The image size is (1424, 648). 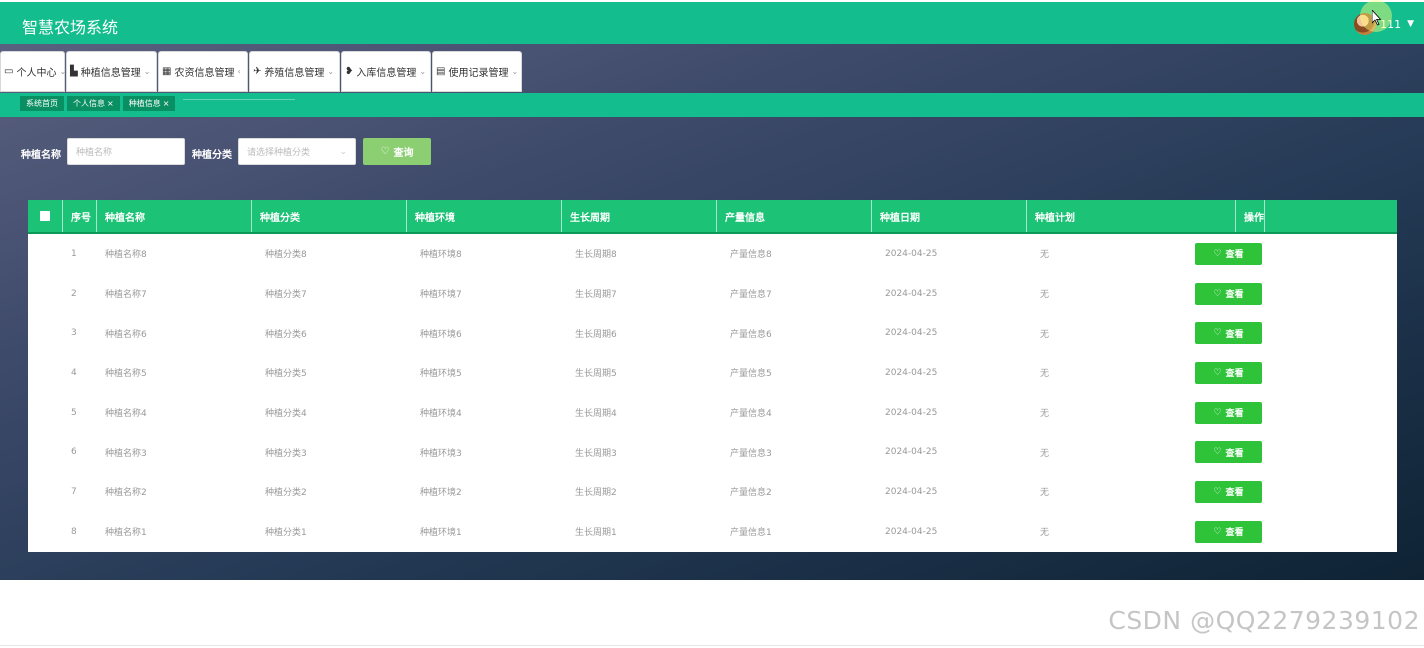 What do you see at coordinates (239, 99) in the screenshot?
I see `tab-strip-divider` at bounding box center [239, 99].